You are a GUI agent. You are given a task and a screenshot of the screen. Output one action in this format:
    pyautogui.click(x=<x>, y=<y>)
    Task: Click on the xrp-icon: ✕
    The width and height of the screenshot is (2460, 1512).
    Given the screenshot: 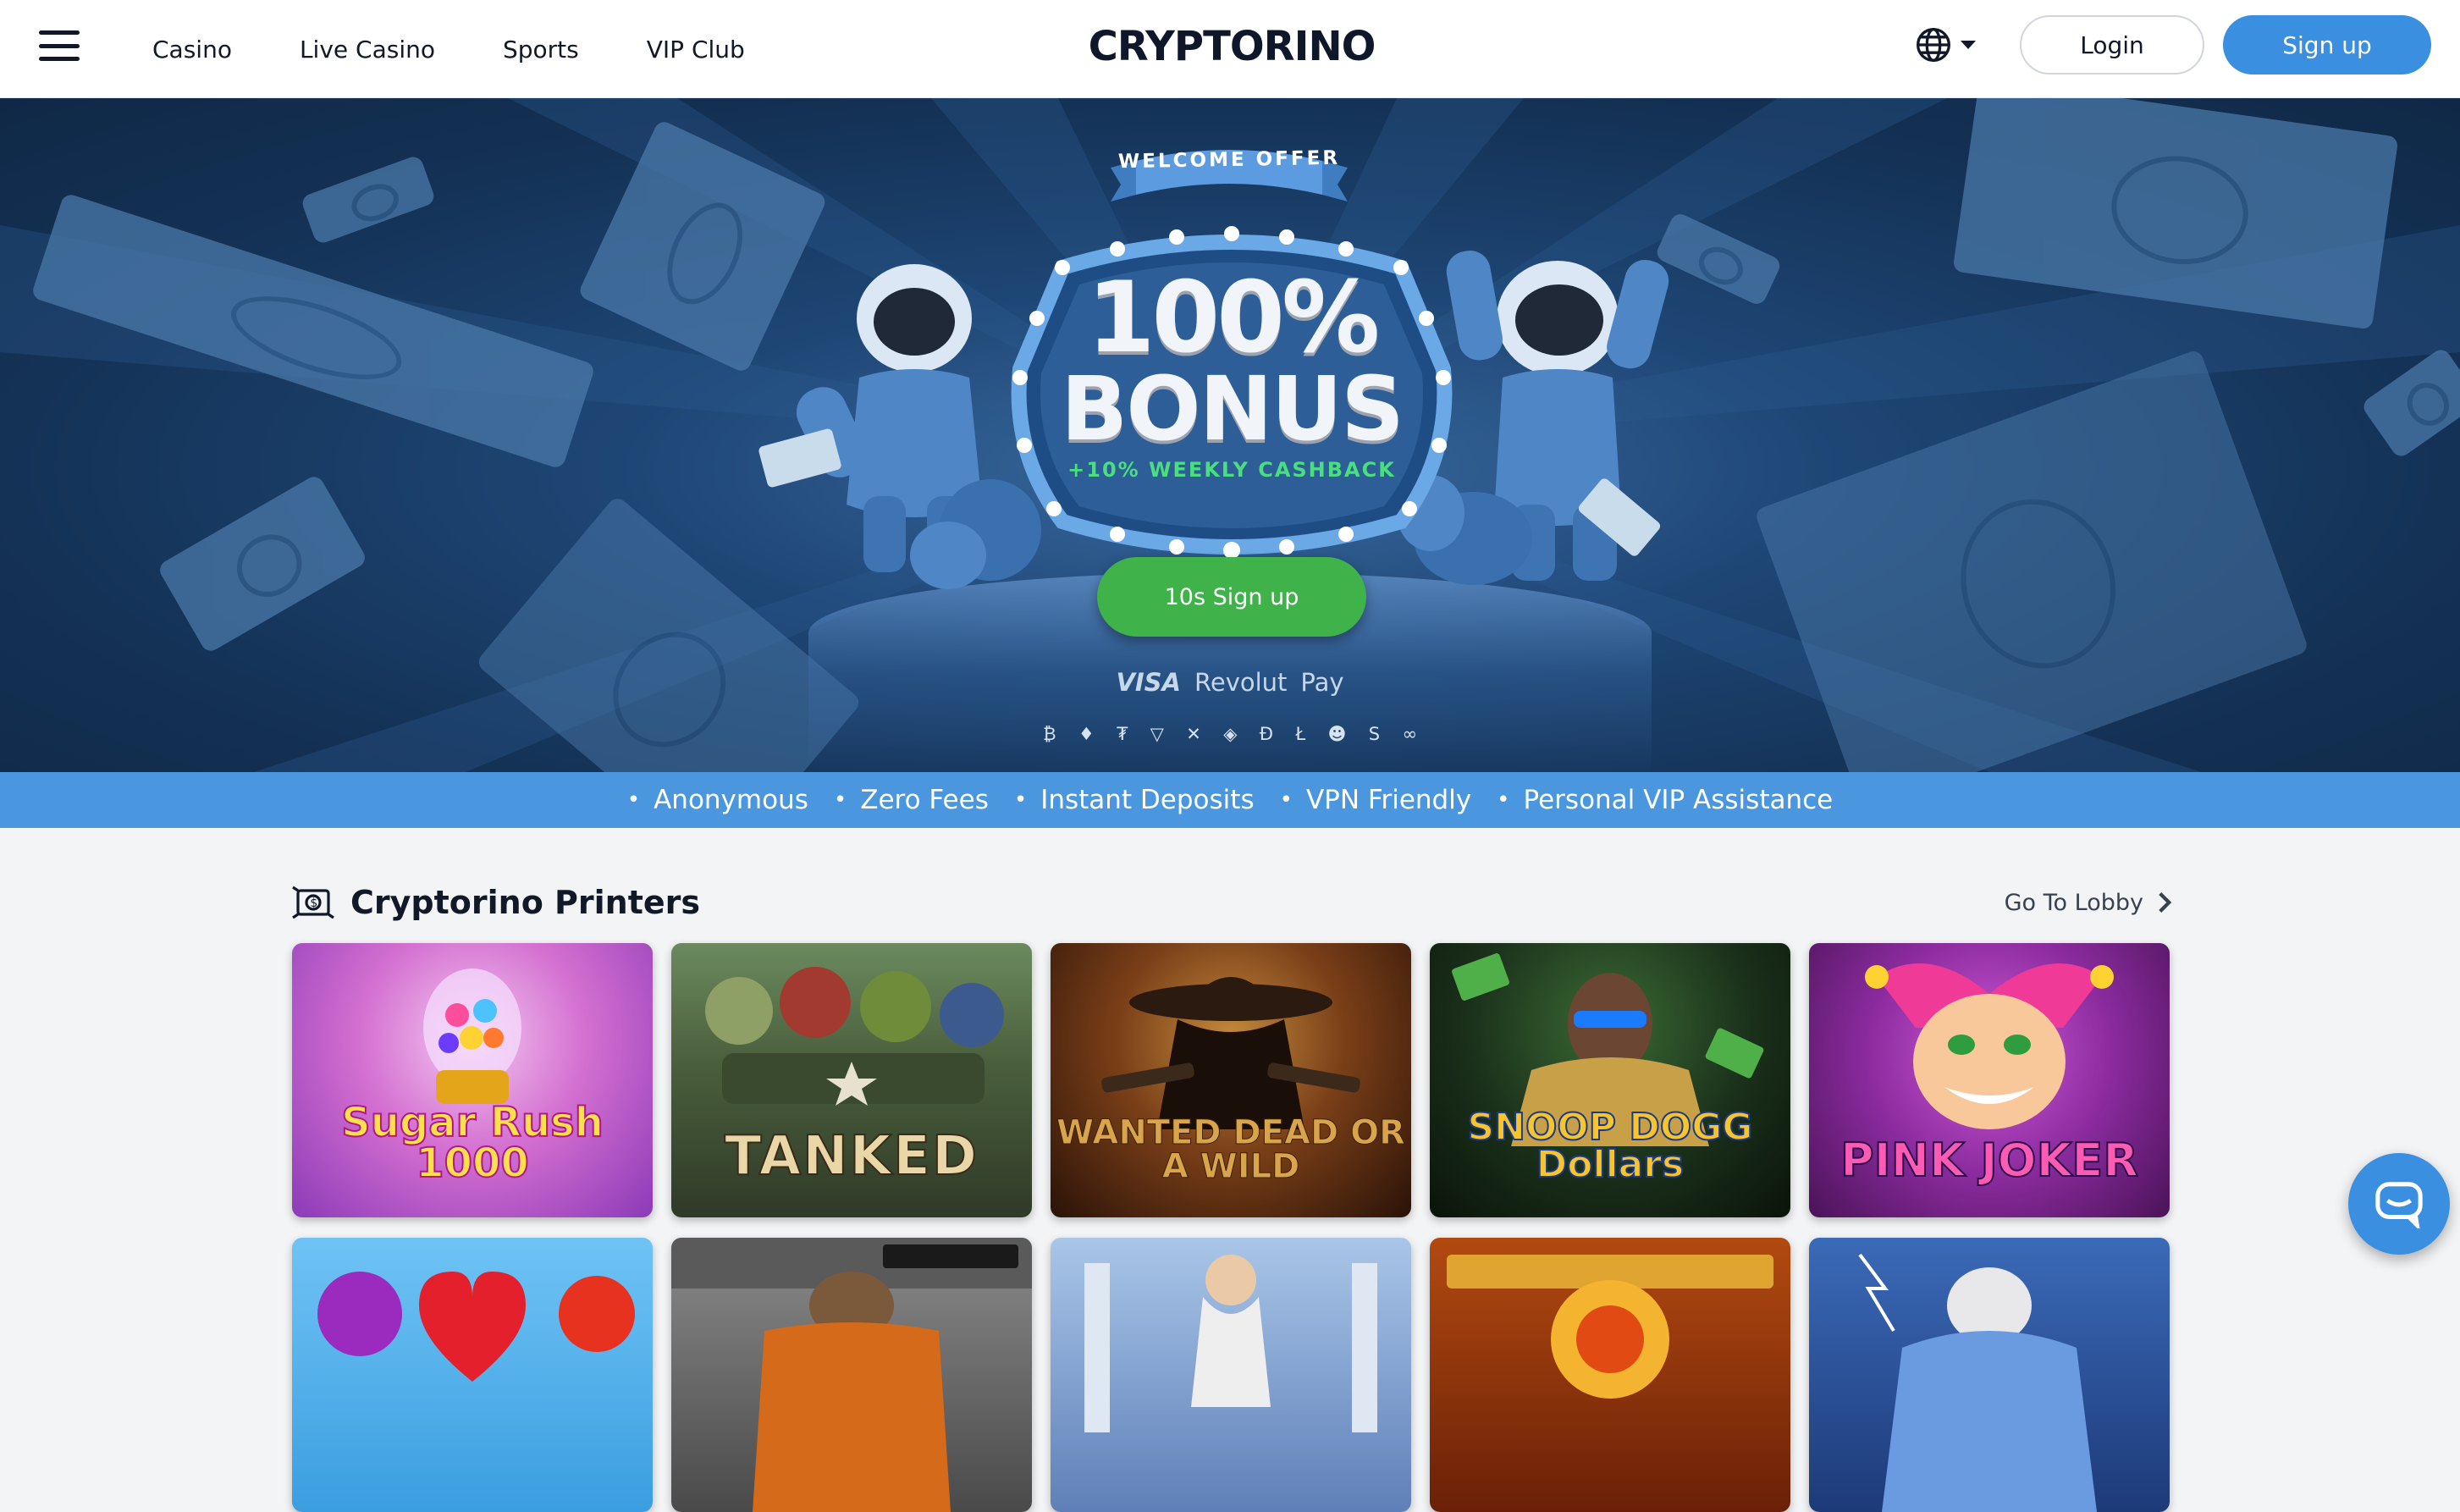 What is the action you would take?
    pyautogui.click(x=1193, y=734)
    